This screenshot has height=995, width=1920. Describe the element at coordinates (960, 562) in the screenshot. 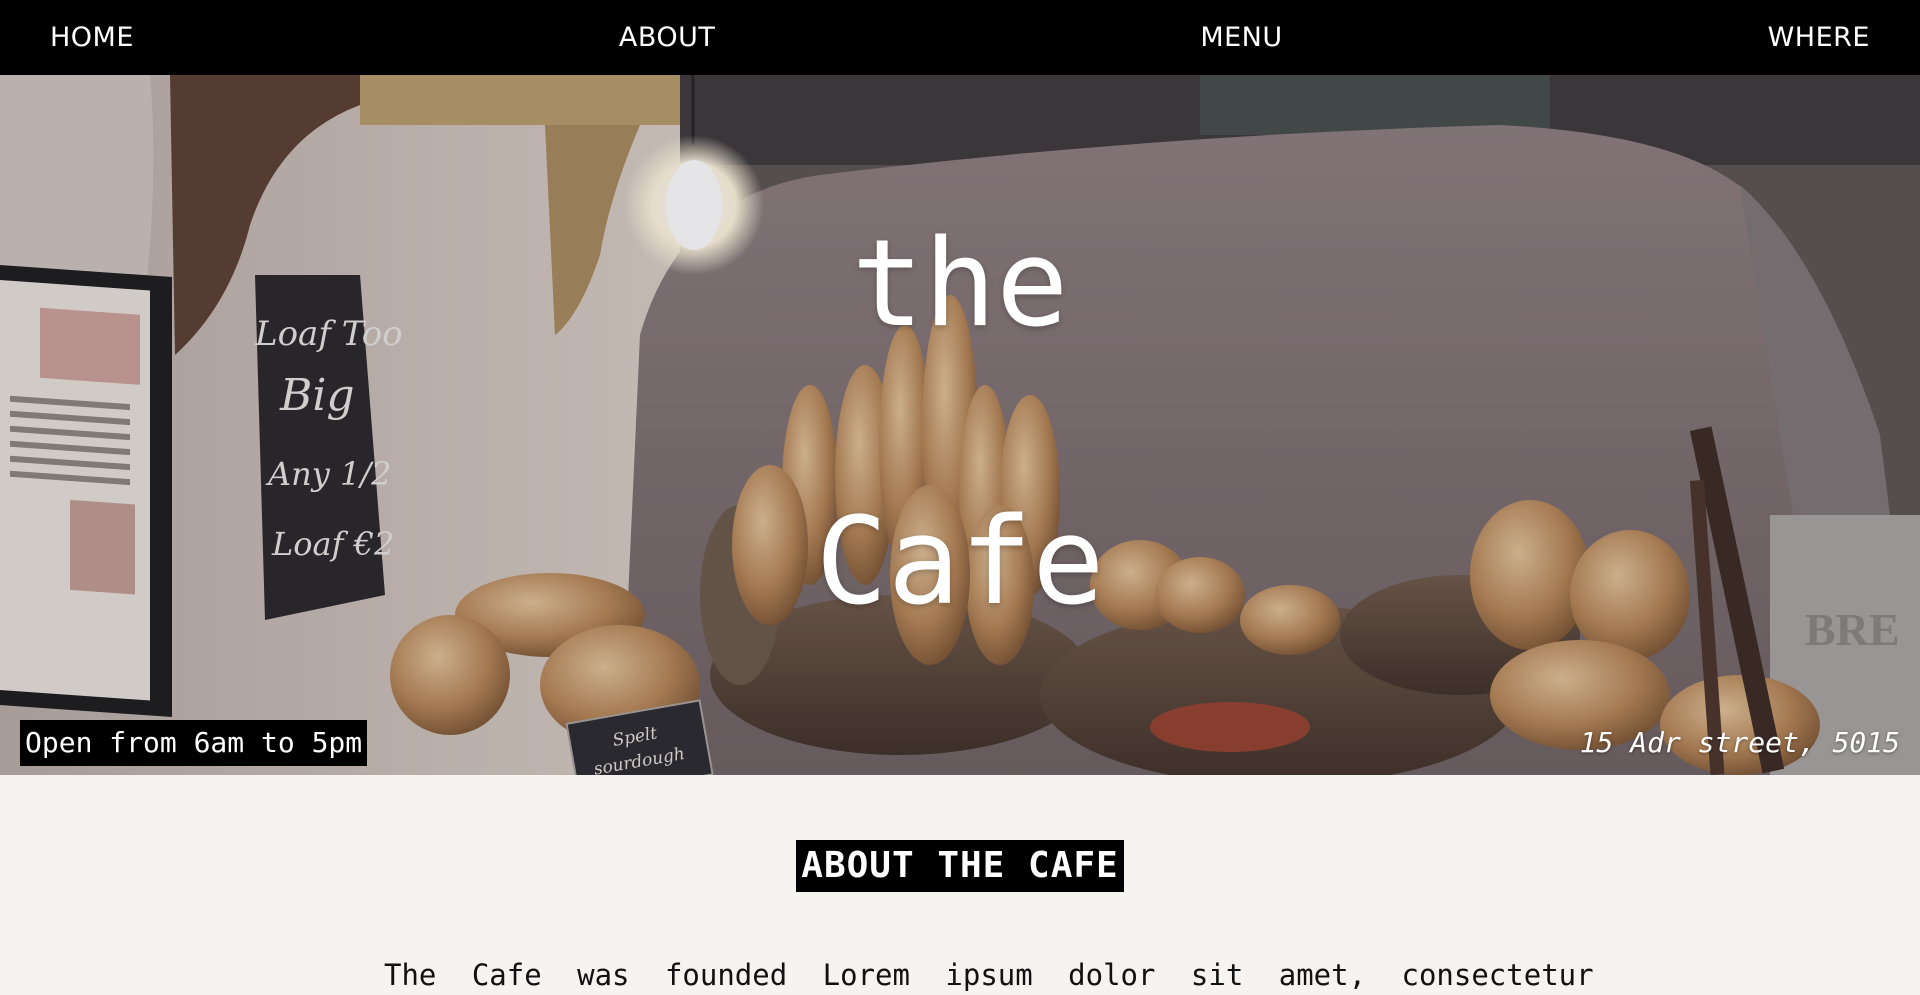

I see `hero-title-line2: Cafe` at that location.